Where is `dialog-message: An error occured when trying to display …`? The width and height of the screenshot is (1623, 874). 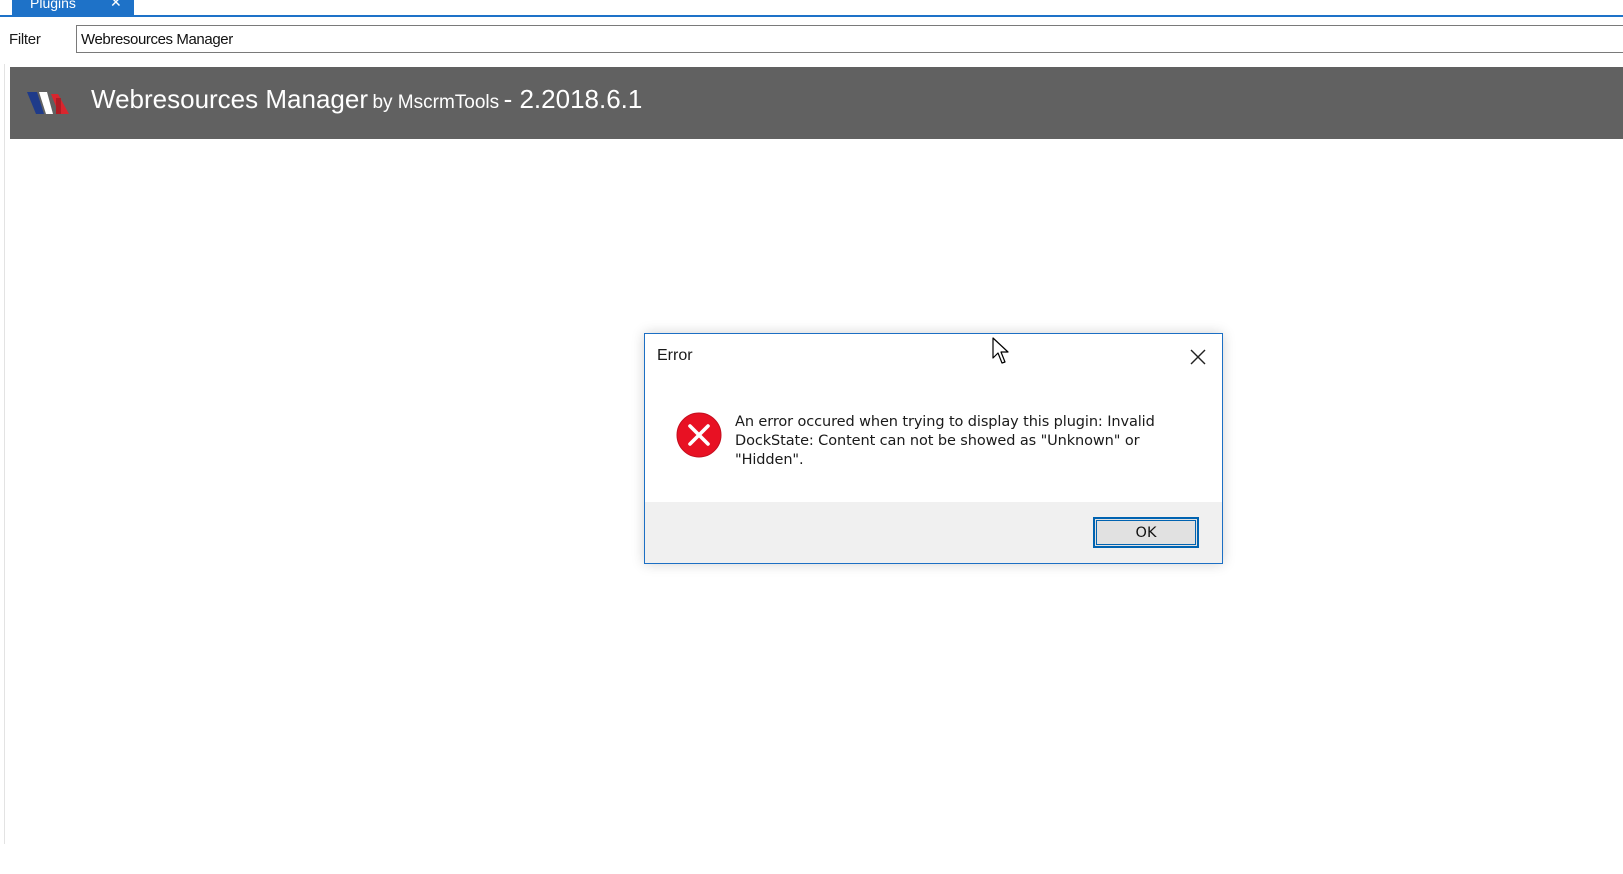
dialog-message: An error occured when trying to display … is located at coordinates (945, 441).